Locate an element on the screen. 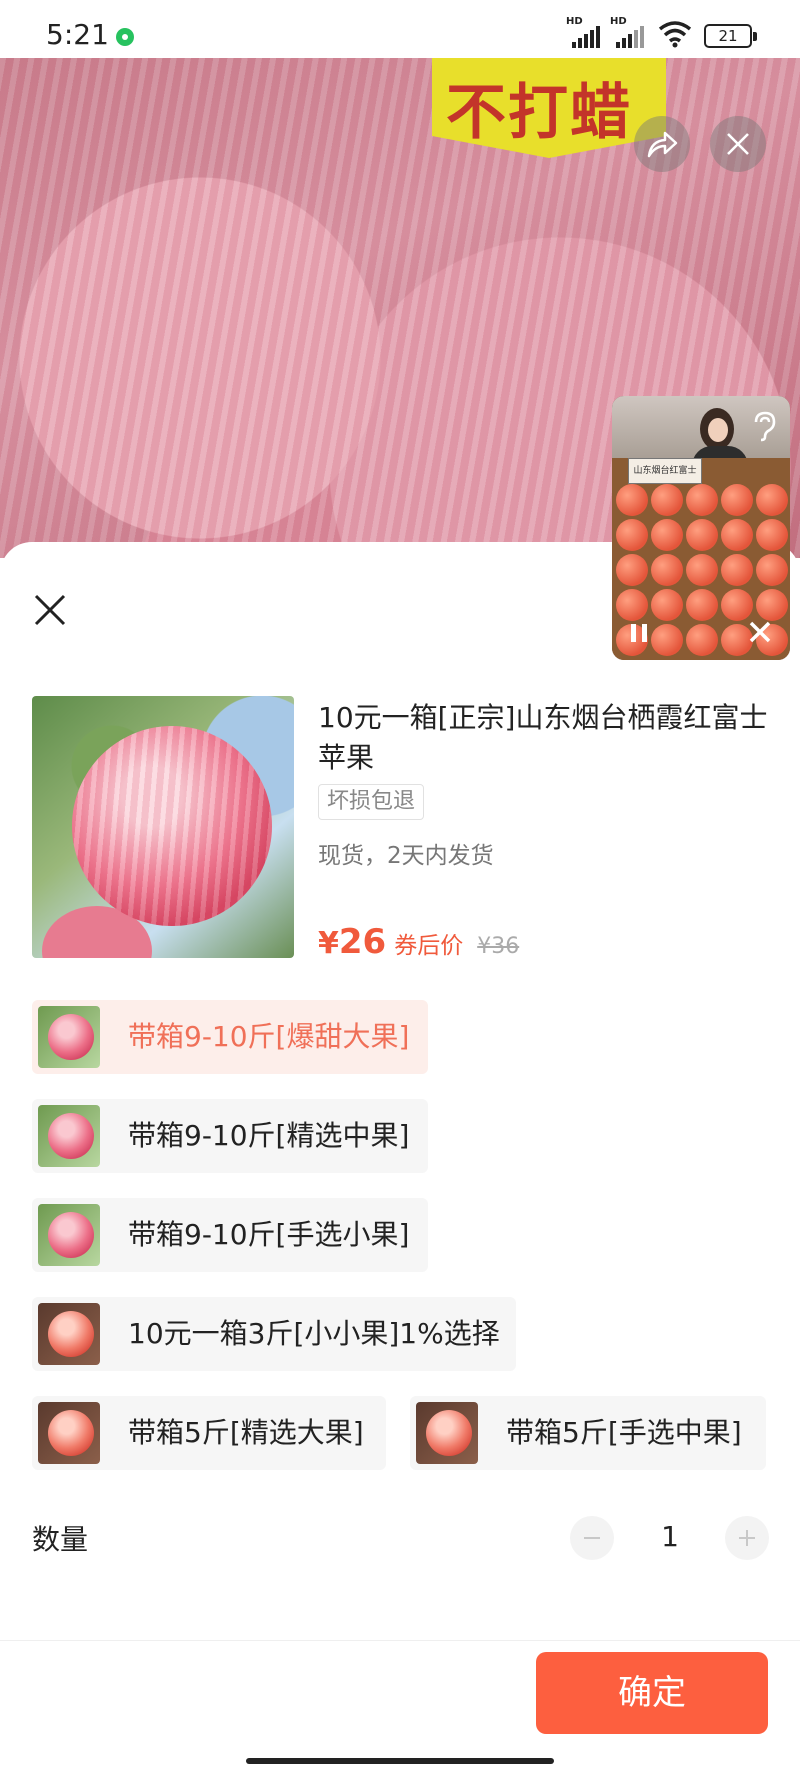 The height and width of the screenshot is (1778, 800). pause-icon is located at coordinates (639, 633).